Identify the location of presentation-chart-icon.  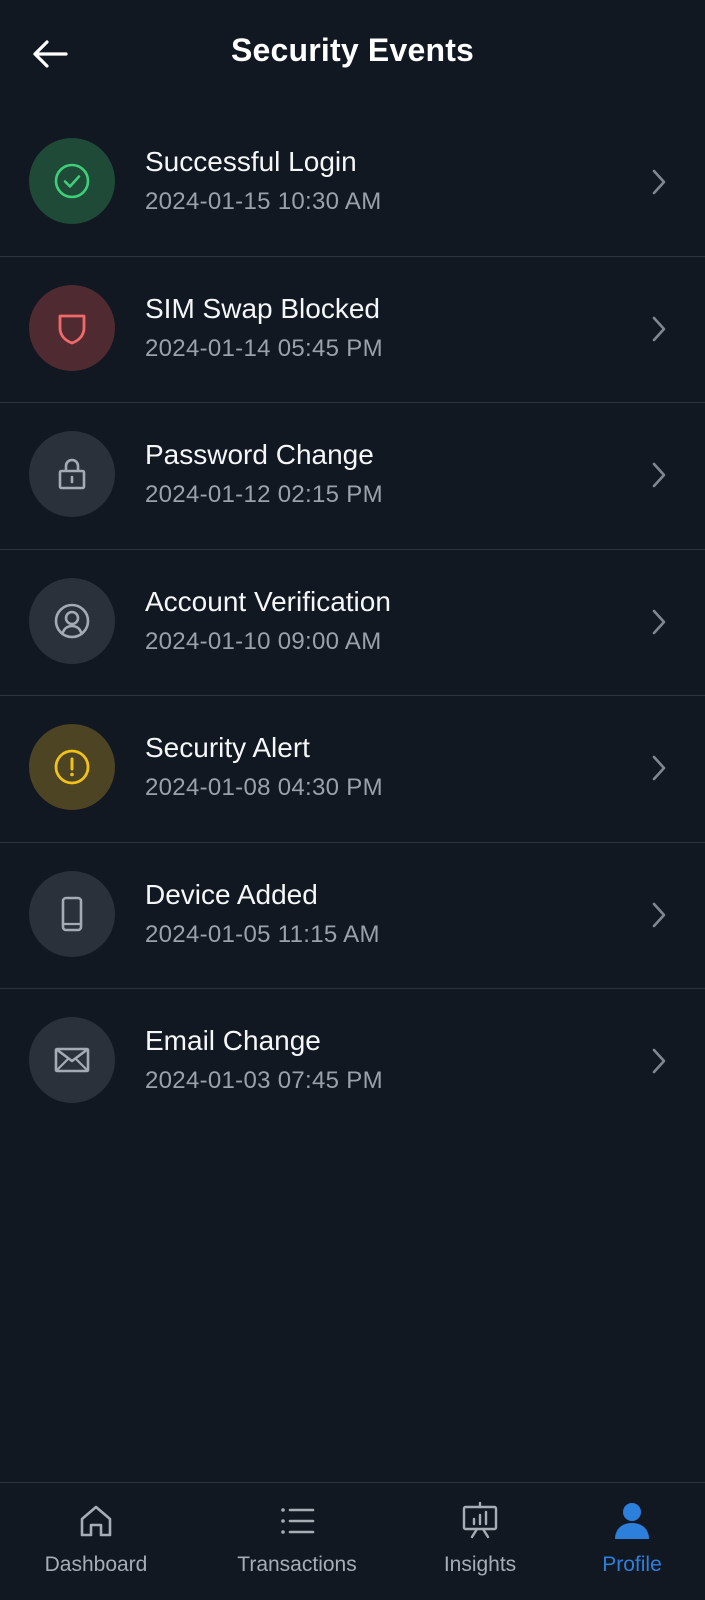
(480, 1521).